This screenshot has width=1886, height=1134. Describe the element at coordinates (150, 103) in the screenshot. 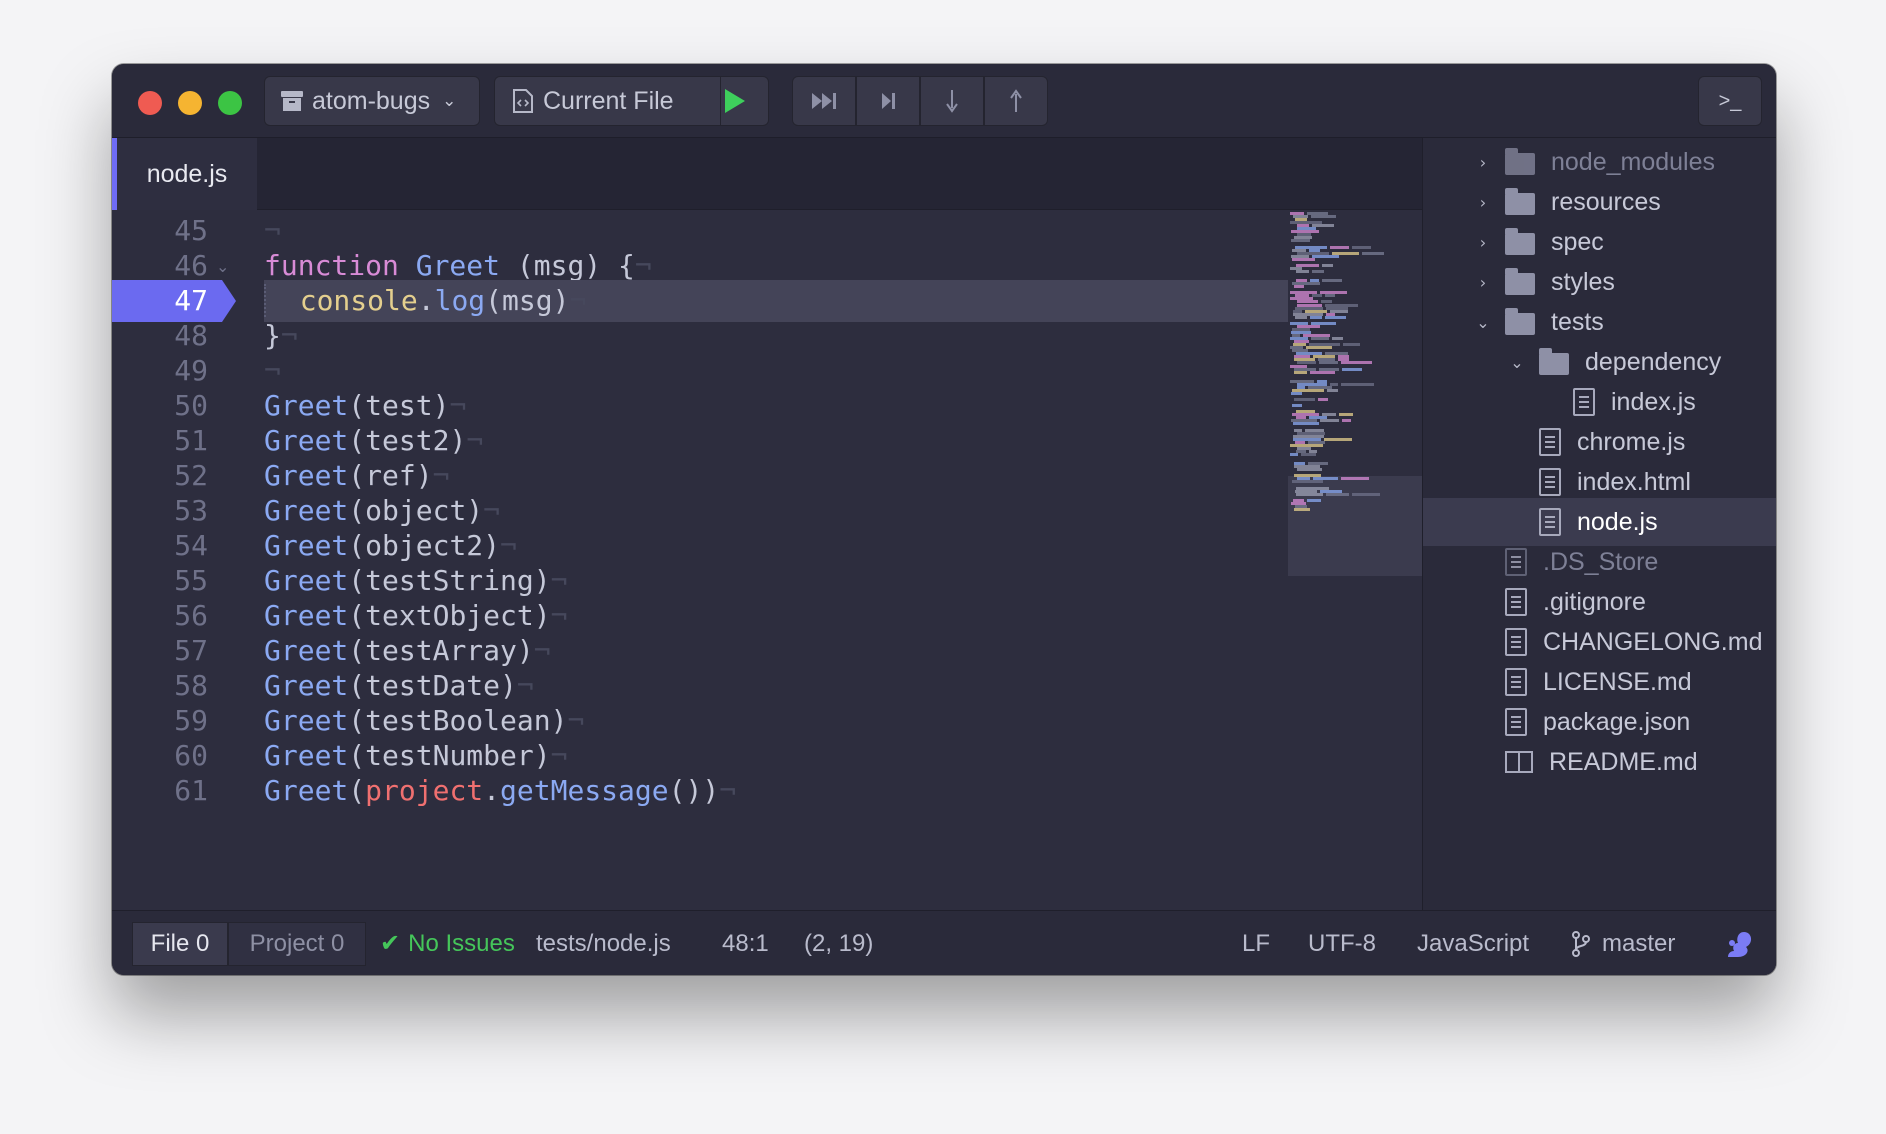

I see `close-window-button` at that location.